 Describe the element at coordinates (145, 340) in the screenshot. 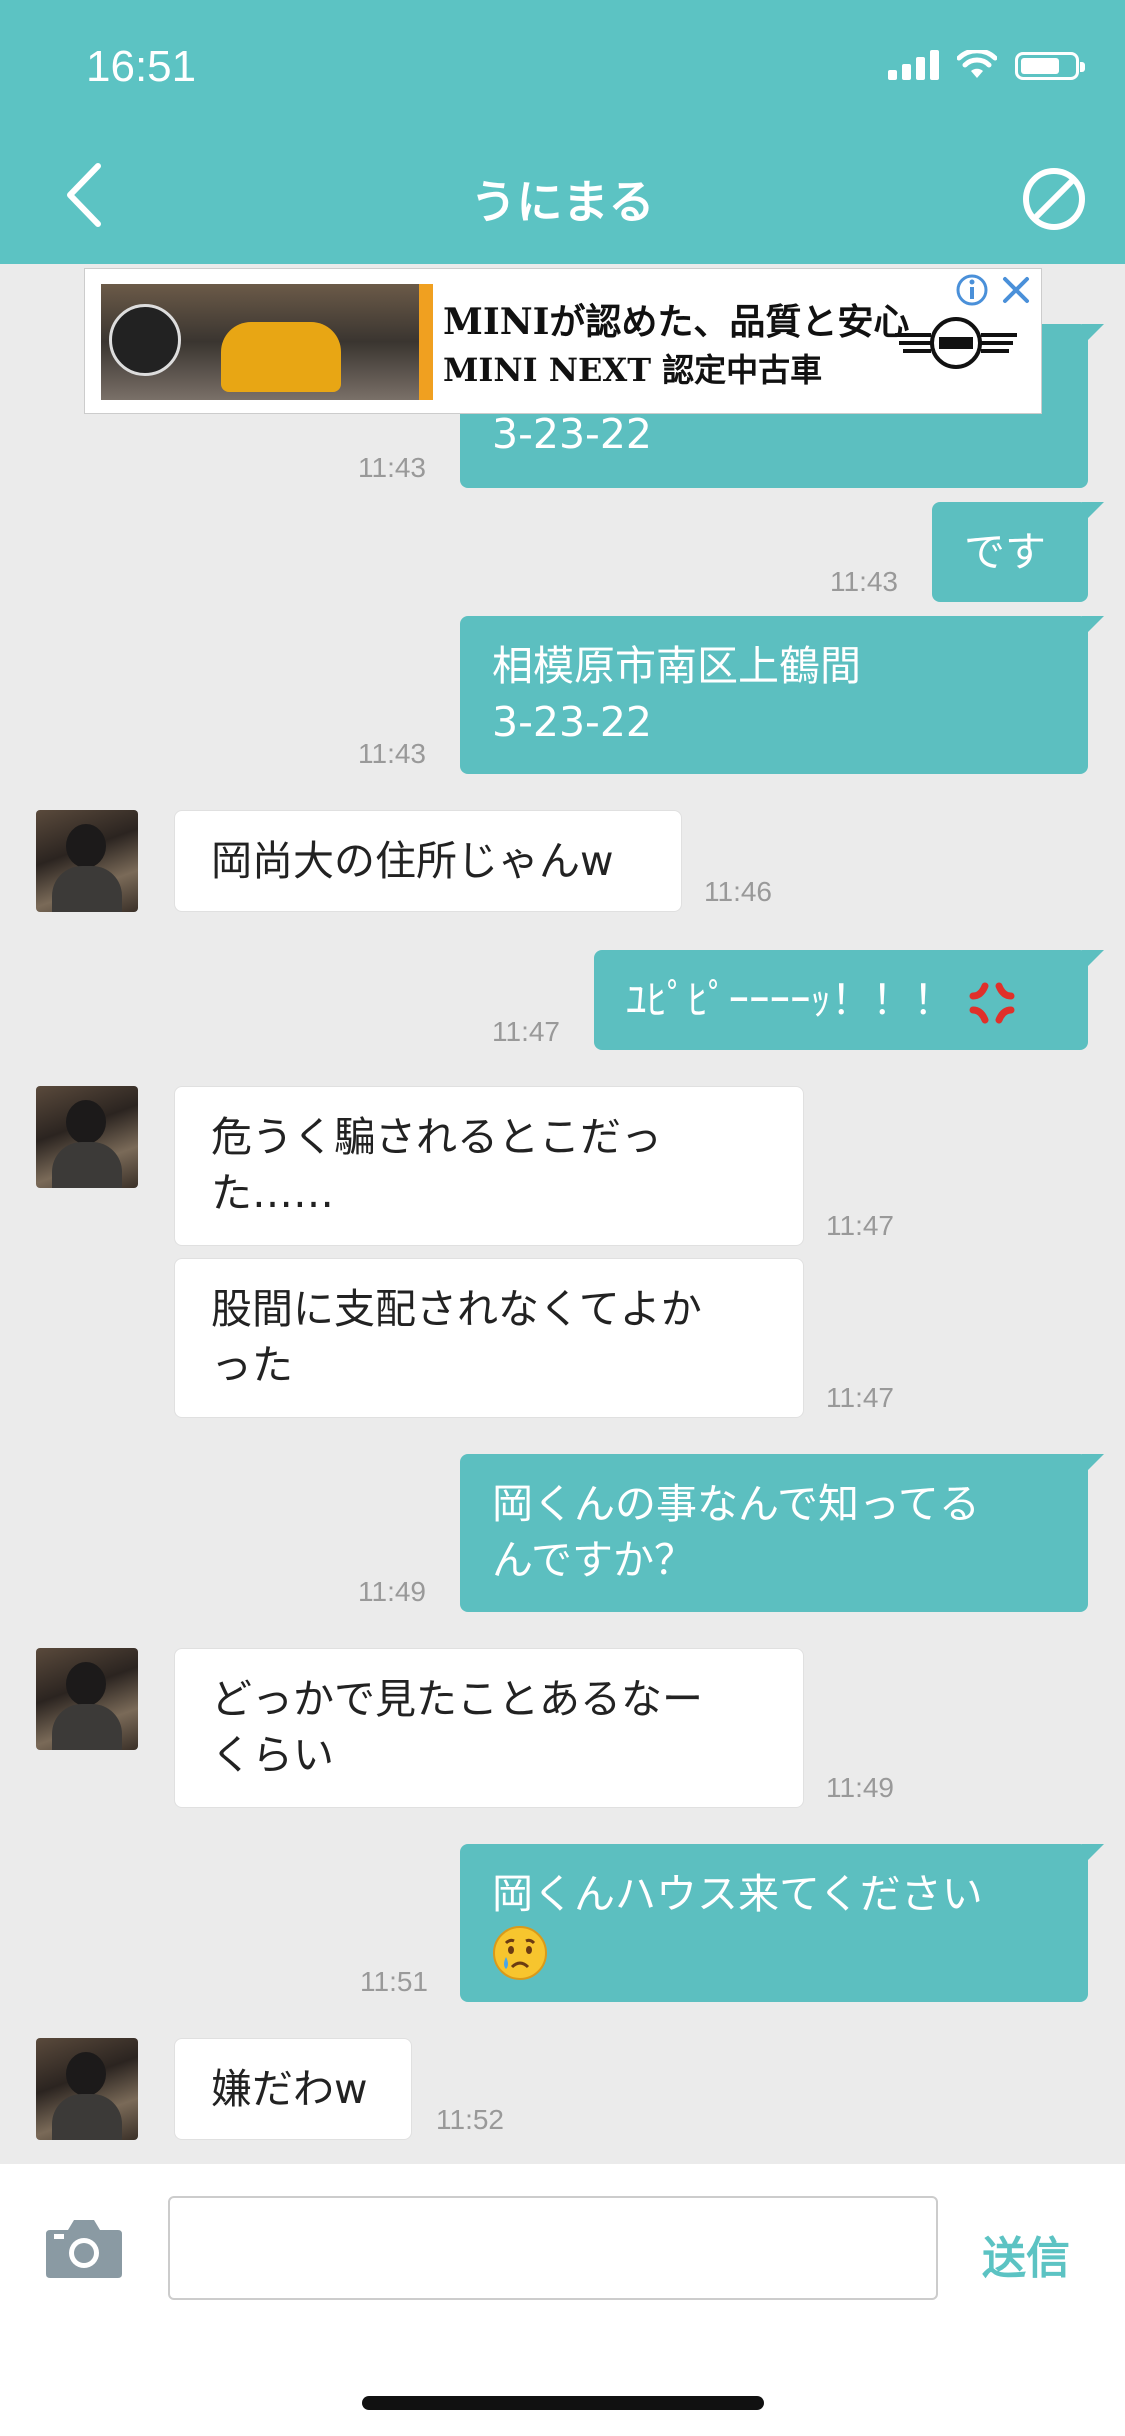

I see `ad-badge-icon` at that location.